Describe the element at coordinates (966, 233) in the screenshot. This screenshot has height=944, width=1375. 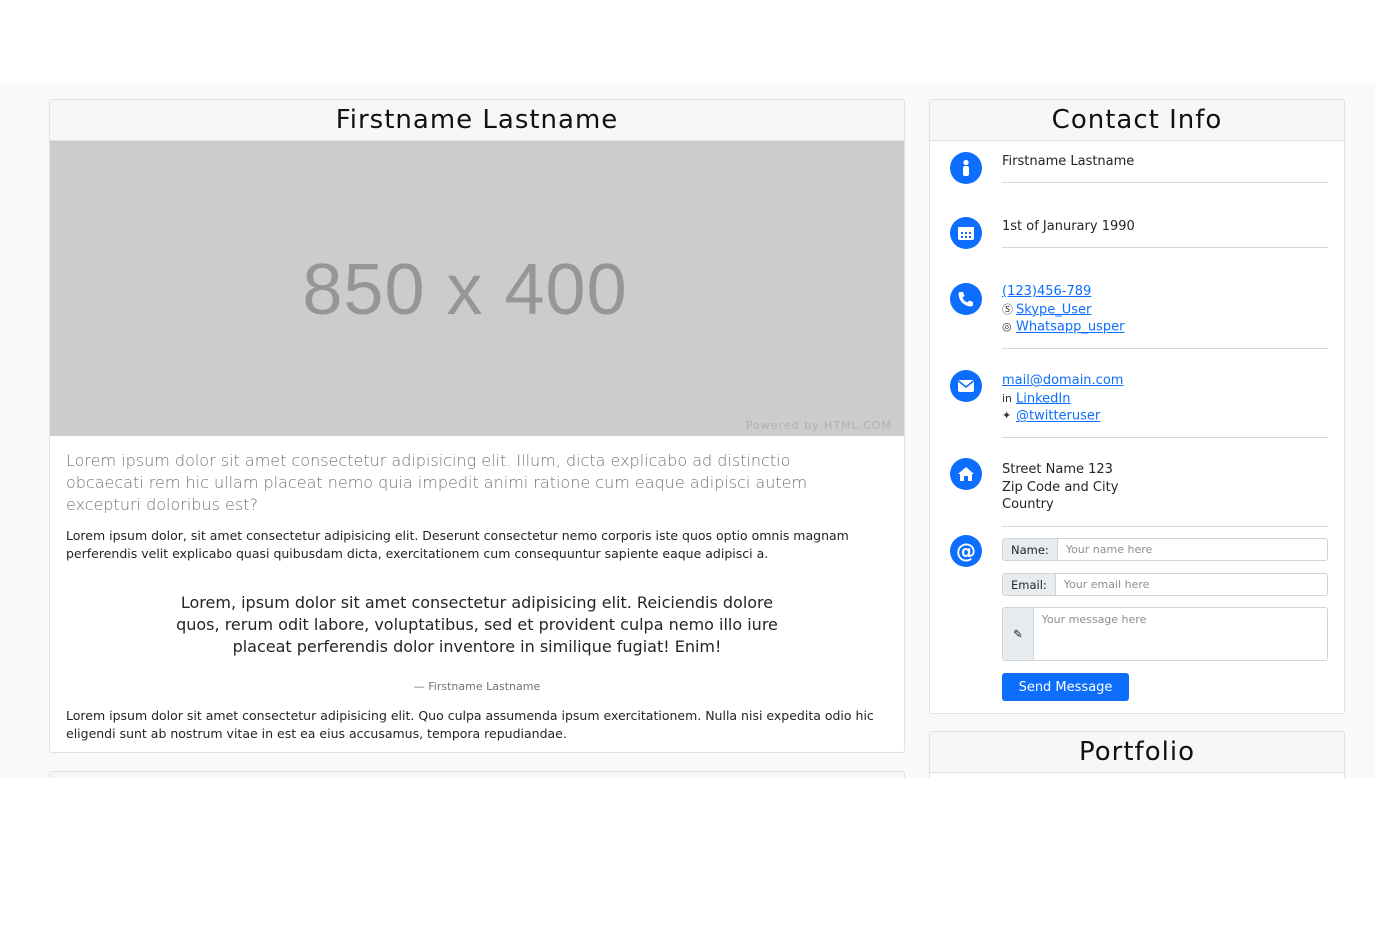
I see `calendar-icon` at that location.